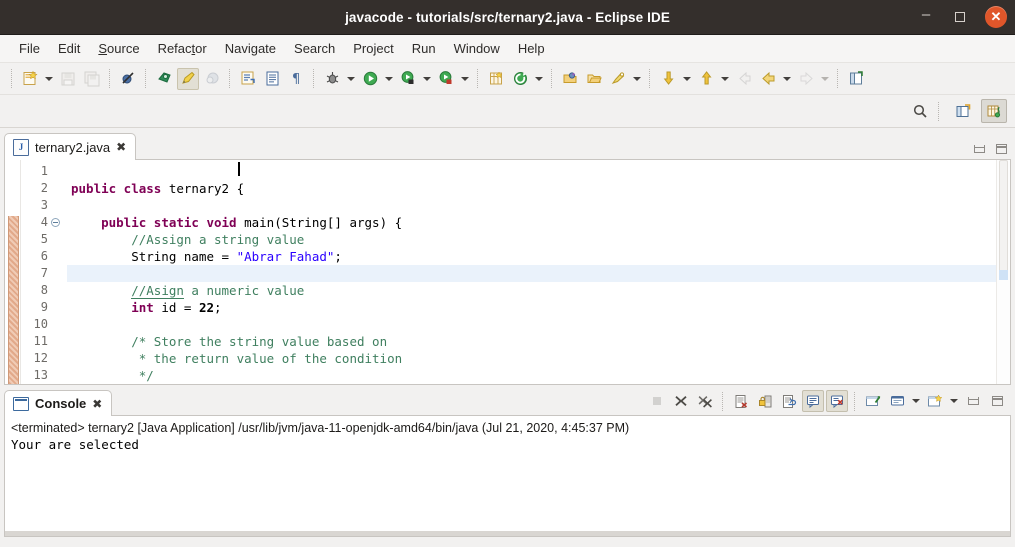 This screenshot has height=547, width=1015. What do you see at coordinates (570, 79) in the screenshot?
I see `open-task-icon` at bounding box center [570, 79].